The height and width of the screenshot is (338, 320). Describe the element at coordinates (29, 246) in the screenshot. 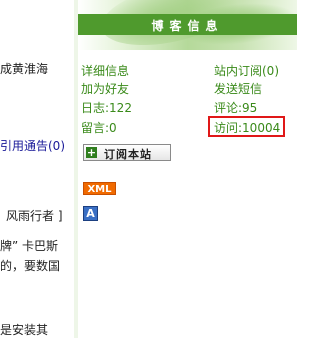

I see `article-text-line: 牌” 卡巴斯` at that location.